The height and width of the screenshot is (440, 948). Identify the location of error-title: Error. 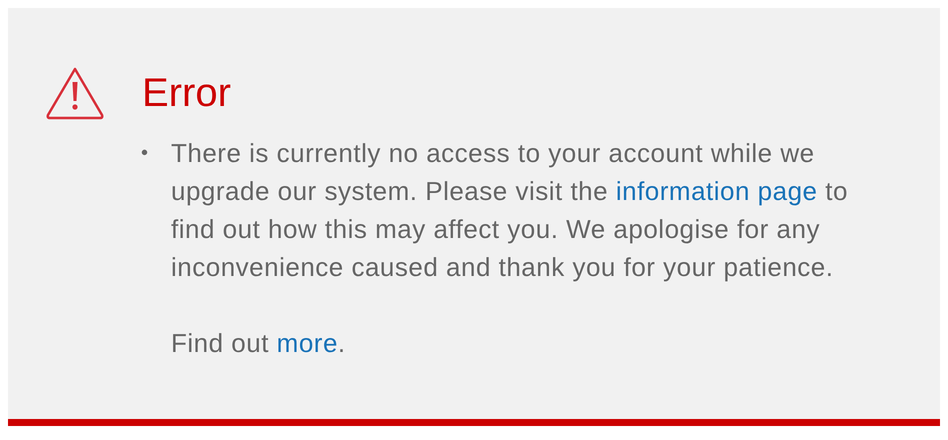
(186, 93).